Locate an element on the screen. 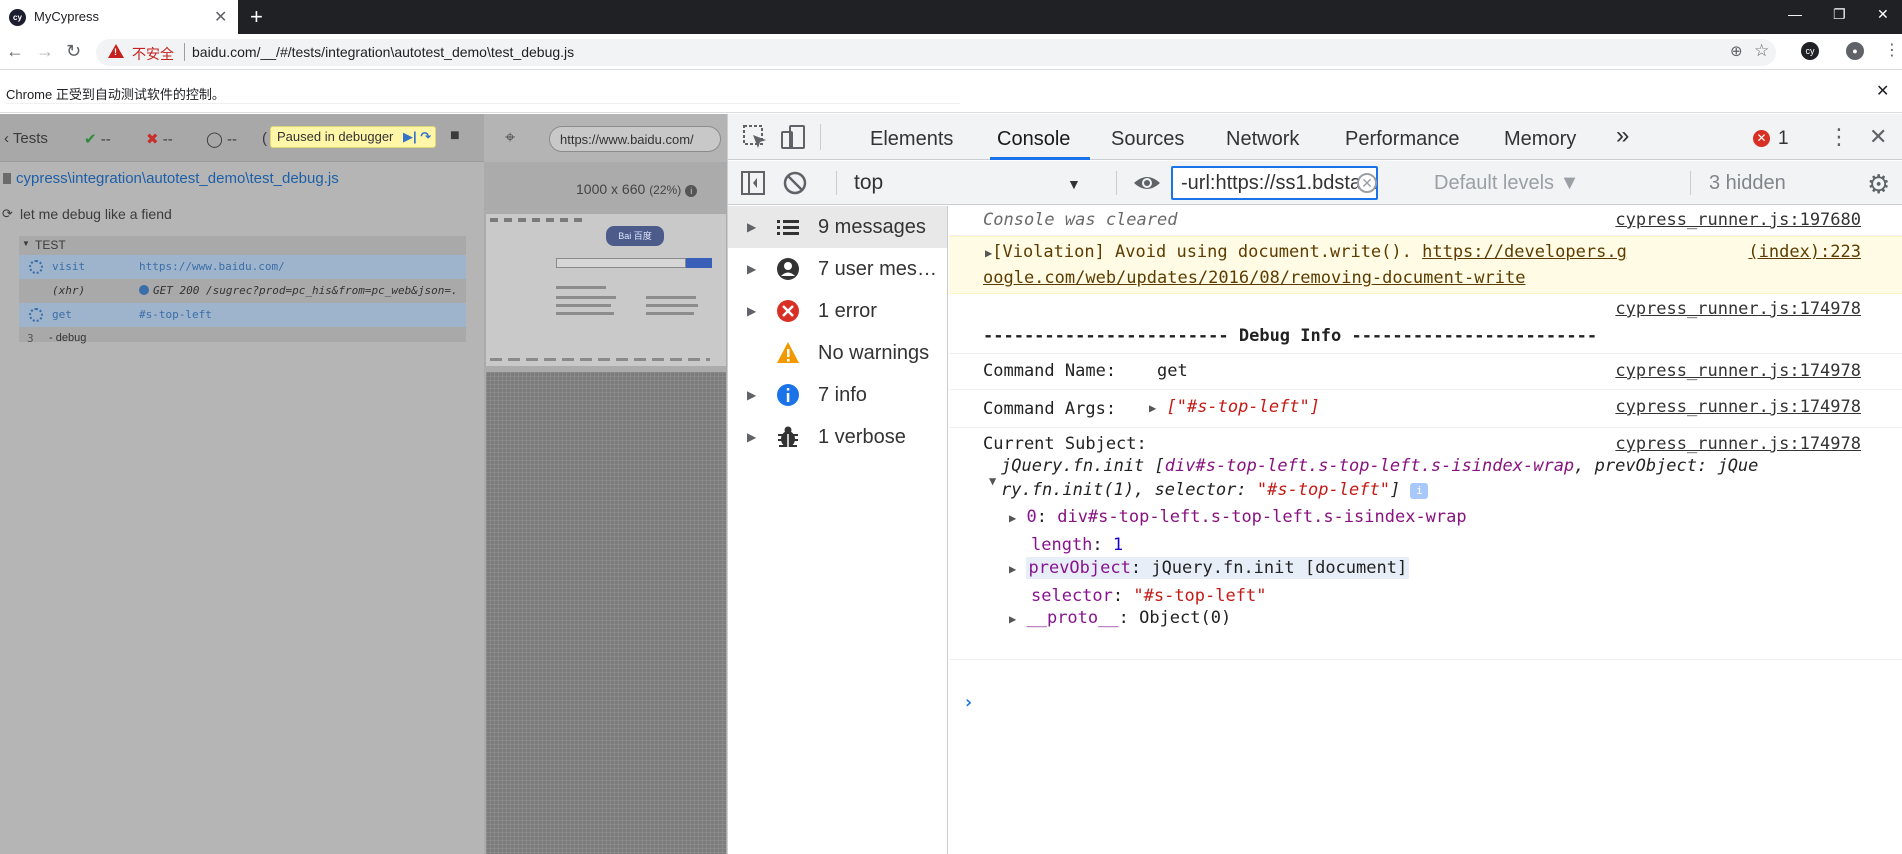 This screenshot has width=1902, height=854. passed-count: ✔ -- is located at coordinates (97, 139).